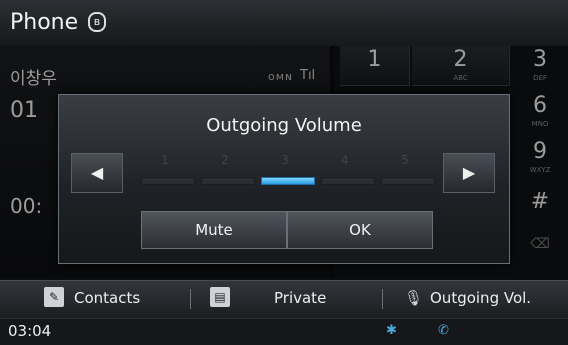 This screenshot has width=568, height=345. I want to click on outgoing-vol-button: Outgoing Vol., so click(480, 298).